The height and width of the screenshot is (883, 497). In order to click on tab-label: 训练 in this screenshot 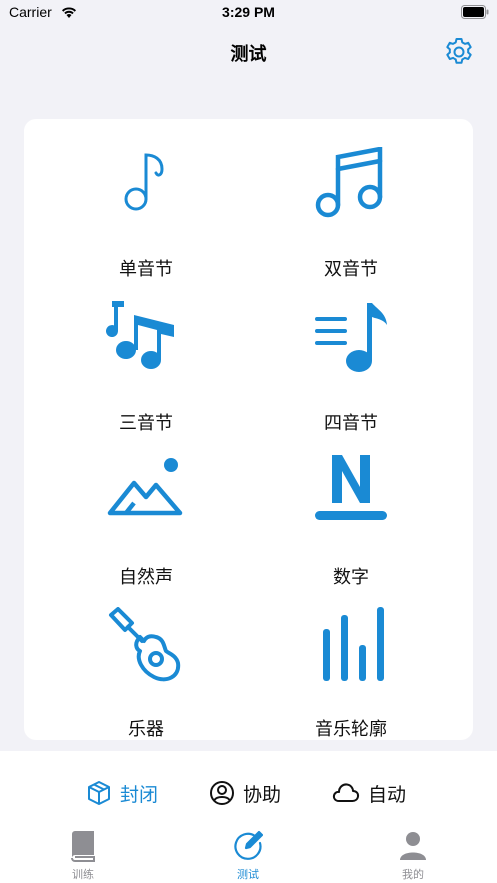, I will do `click(83, 874)`.